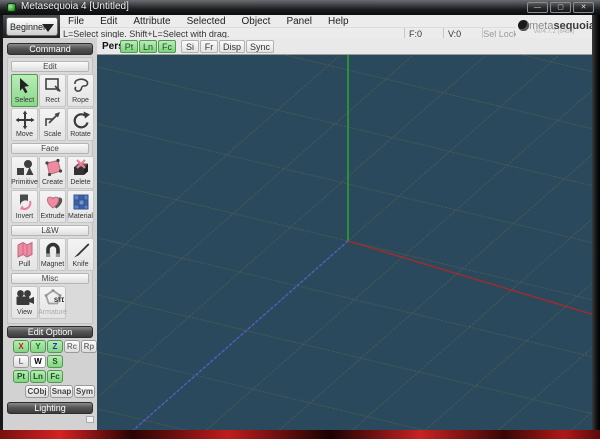 This screenshot has width=600, height=439. What do you see at coordinates (537, 7) in the screenshot?
I see `minimize-button: —` at bounding box center [537, 7].